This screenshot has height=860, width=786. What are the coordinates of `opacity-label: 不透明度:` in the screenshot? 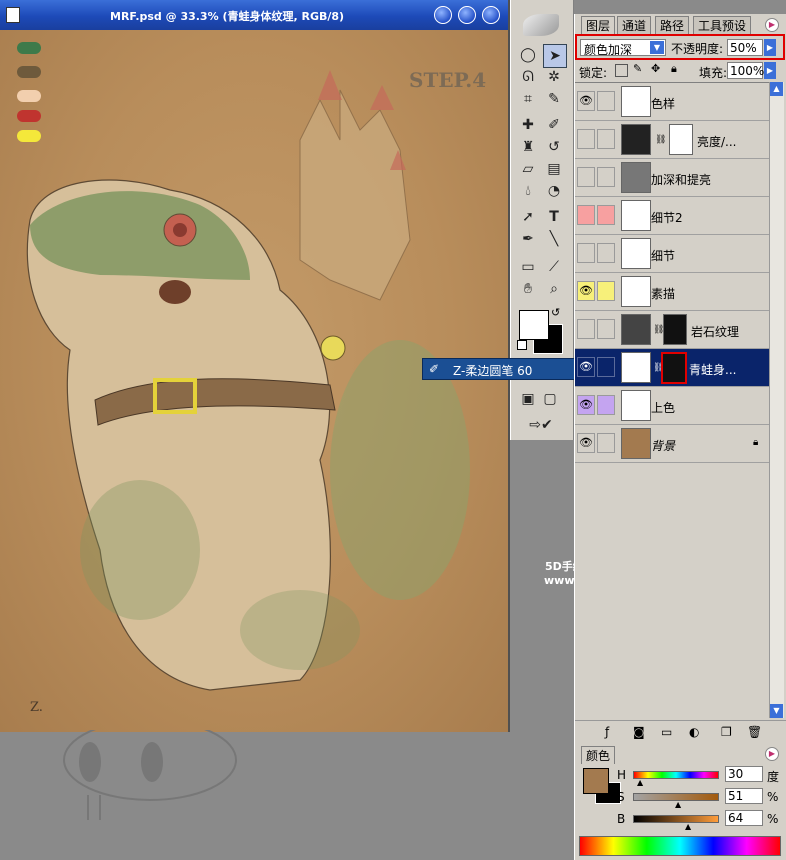 It's located at (697, 49).